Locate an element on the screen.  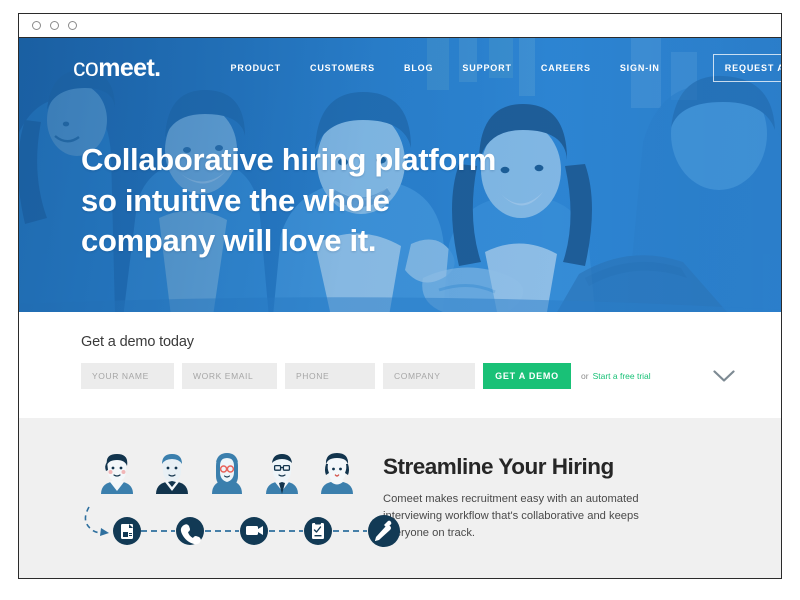
logo-text-bold: meet. is located at coordinates (129, 67).